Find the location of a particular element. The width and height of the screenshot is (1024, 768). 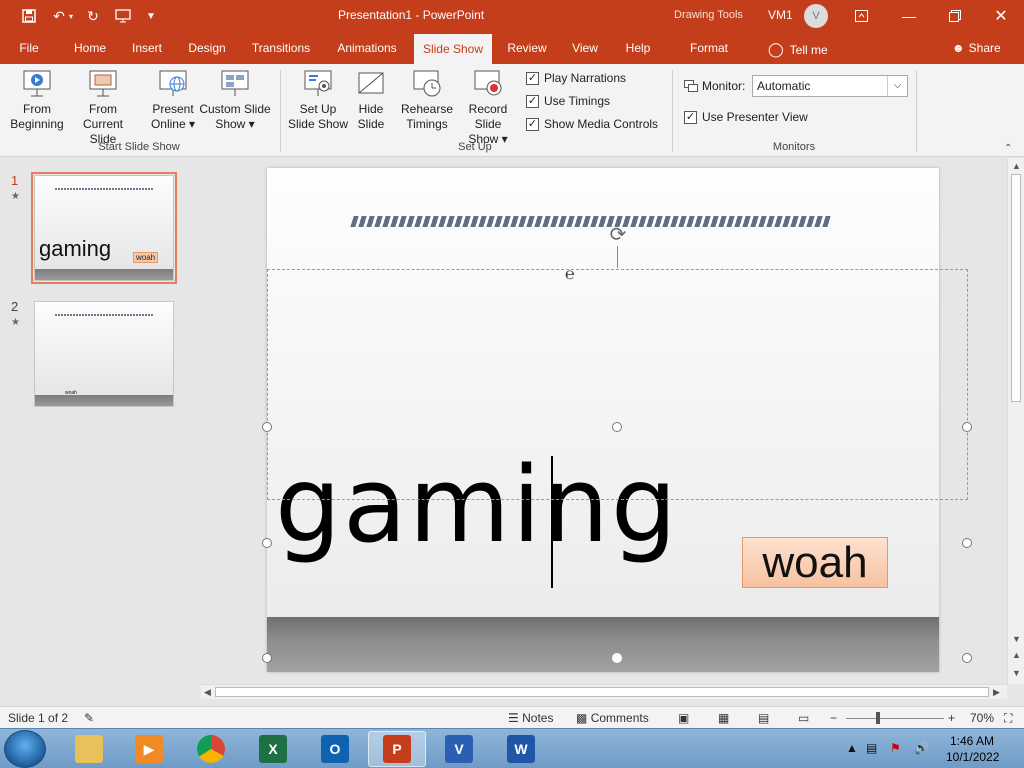

ibeam-cursor-icon: ℮ is located at coordinates (570, 274).